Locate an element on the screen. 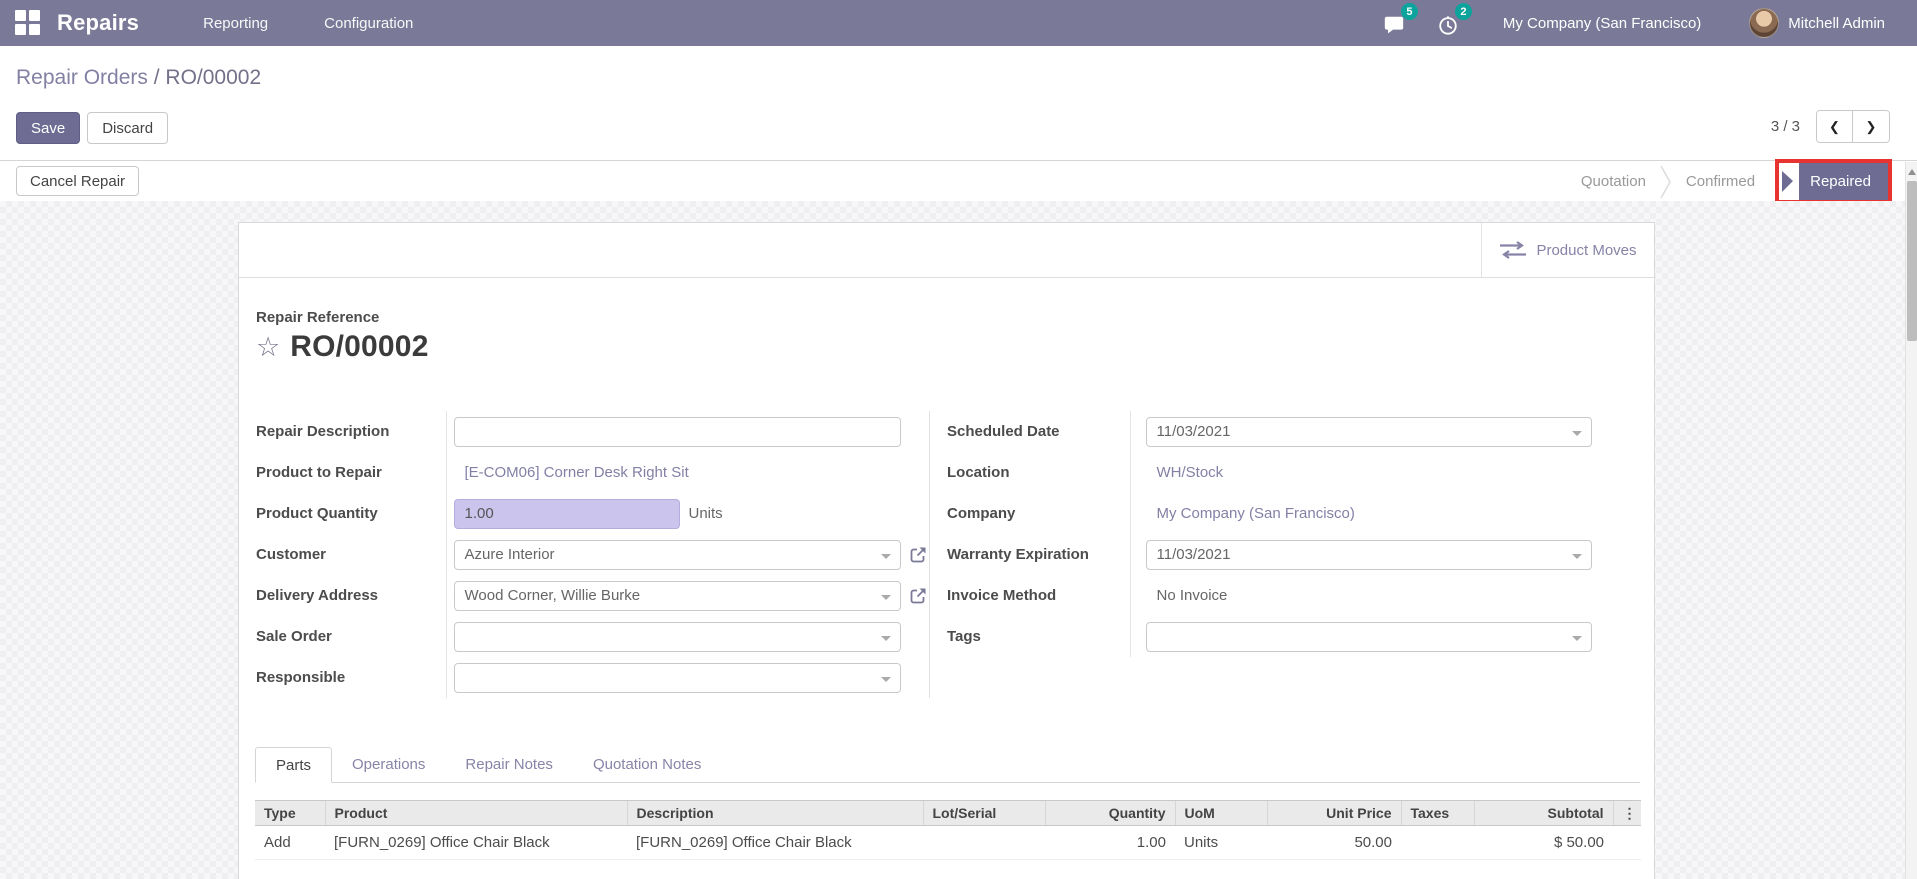 The width and height of the screenshot is (1917, 879). product-to-repair-link: [E-COM06] Corner Desk Right Sit is located at coordinates (577, 472).